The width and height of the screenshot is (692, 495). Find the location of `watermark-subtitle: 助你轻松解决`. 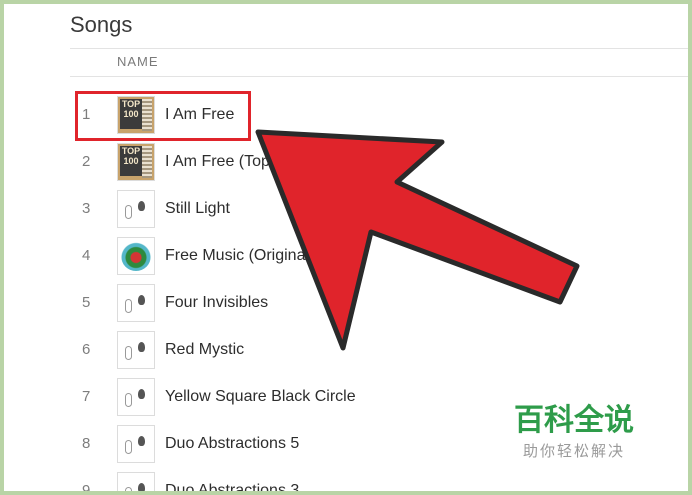

watermark-subtitle: 助你轻松解决 is located at coordinates (573, 451).